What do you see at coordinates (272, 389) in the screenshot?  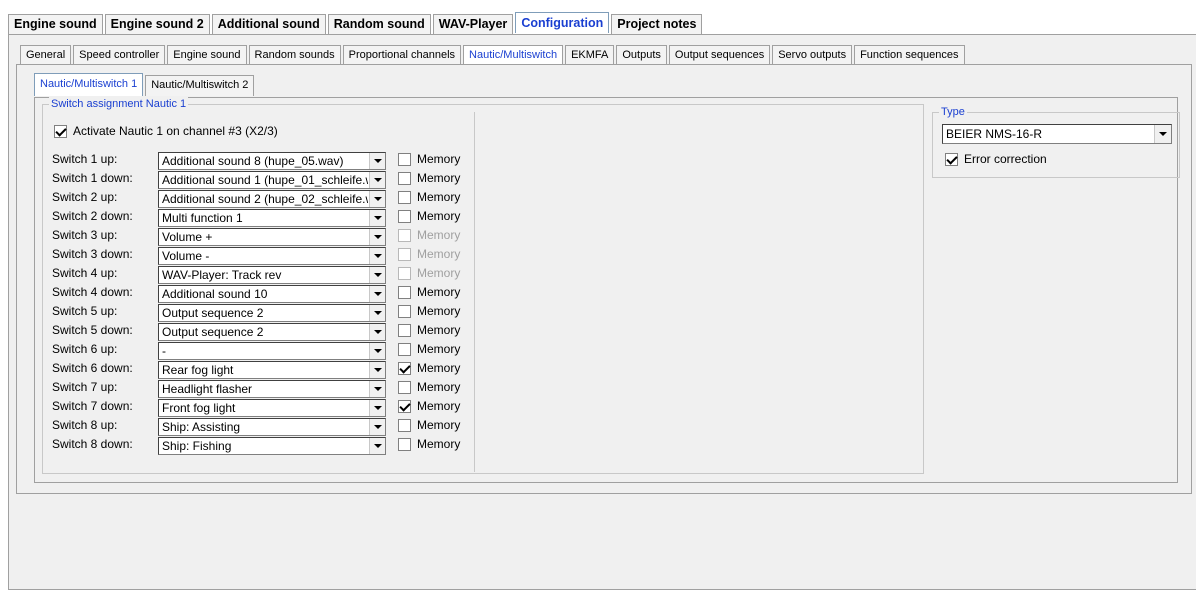 I see `switch-action-select: Headlight flasher` at bounding box center [272, 389].